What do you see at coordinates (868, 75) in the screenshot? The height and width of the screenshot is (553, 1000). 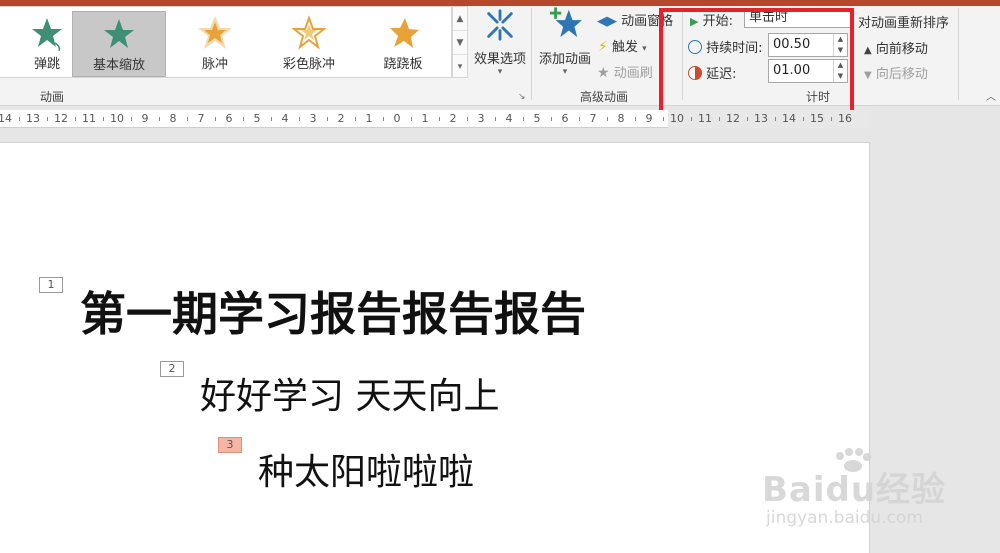 I see `arrow-down-icon: ▼` at bounding box center [868, 75].